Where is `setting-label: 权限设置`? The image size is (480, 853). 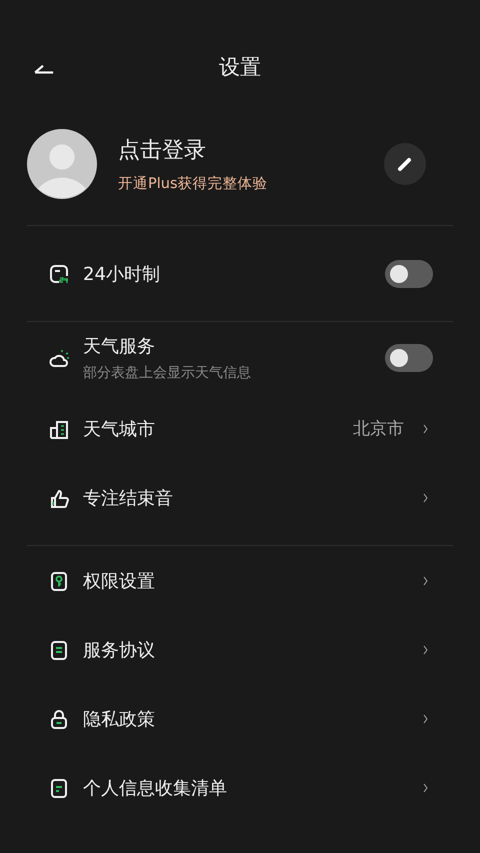
setting-label: 权限设置 is located at coordinates (119, 581).